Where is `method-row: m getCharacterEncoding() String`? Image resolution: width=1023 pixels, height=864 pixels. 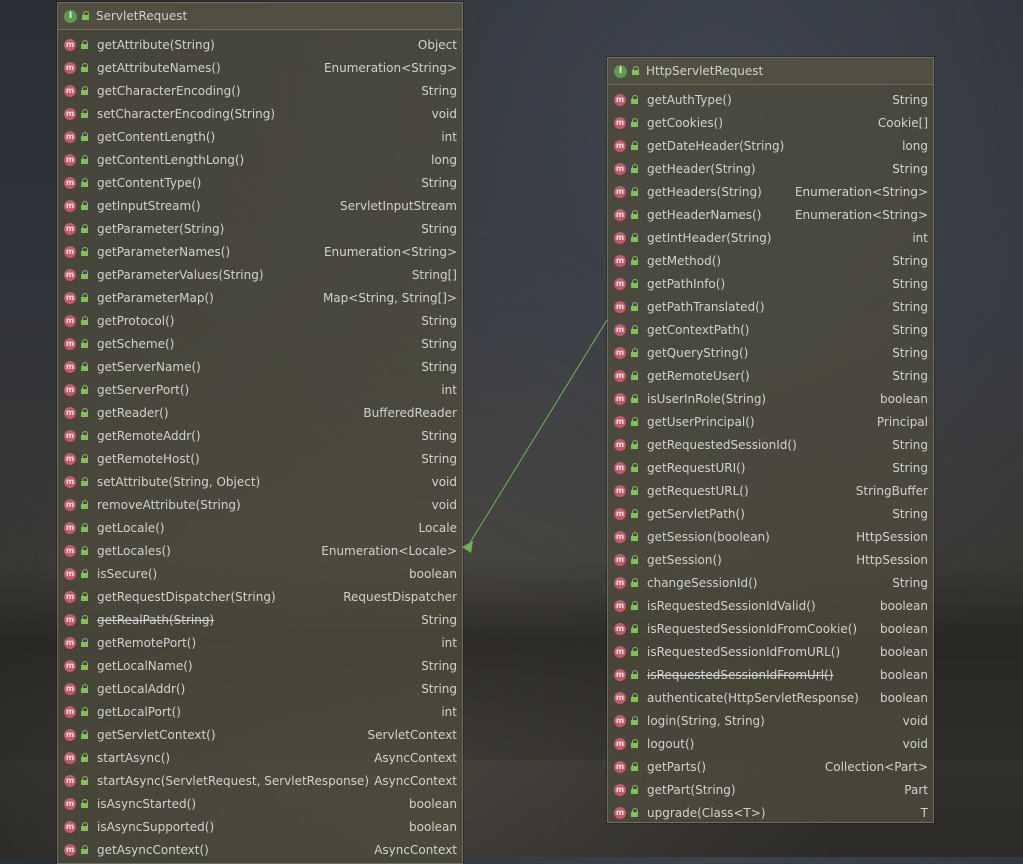
method-row: m getCharacterEncoding() String is located at coordinates (260, 90).